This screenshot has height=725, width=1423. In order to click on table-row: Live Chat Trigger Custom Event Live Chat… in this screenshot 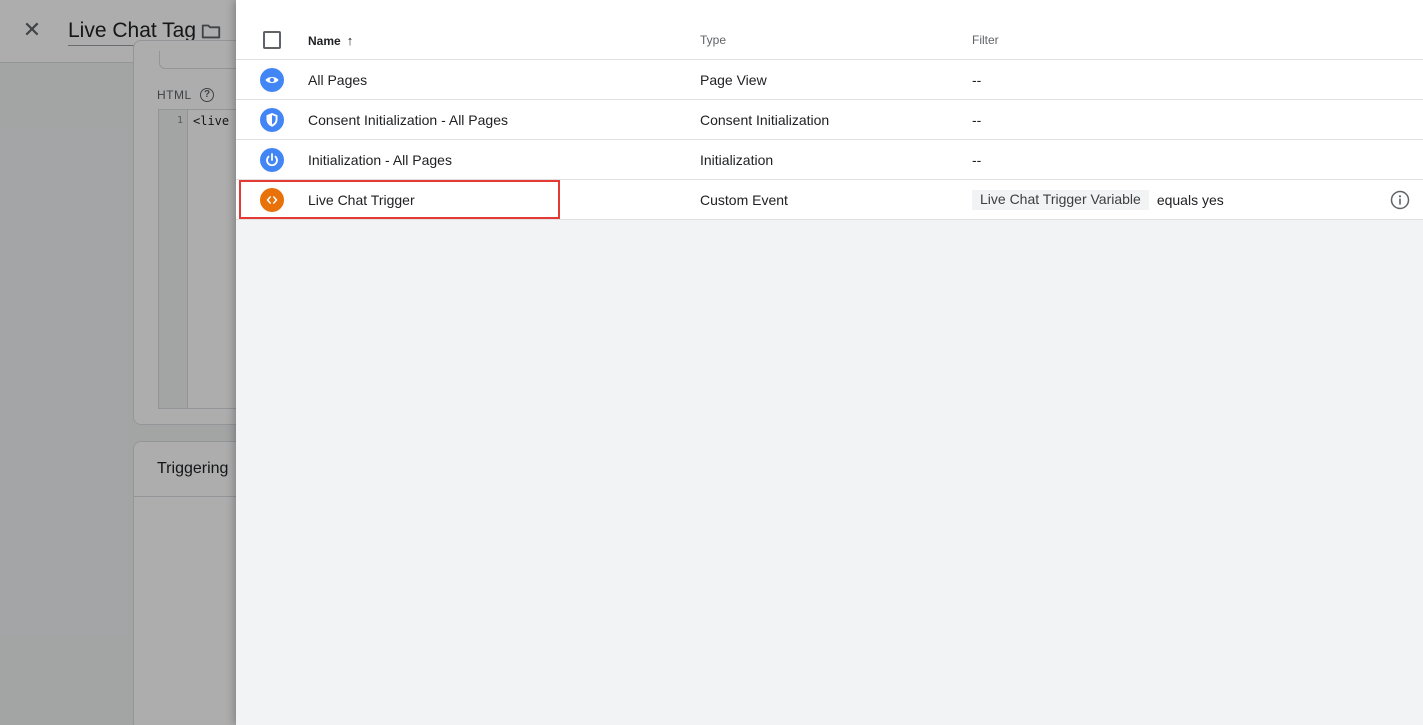, I will do `click(829, 200)`.